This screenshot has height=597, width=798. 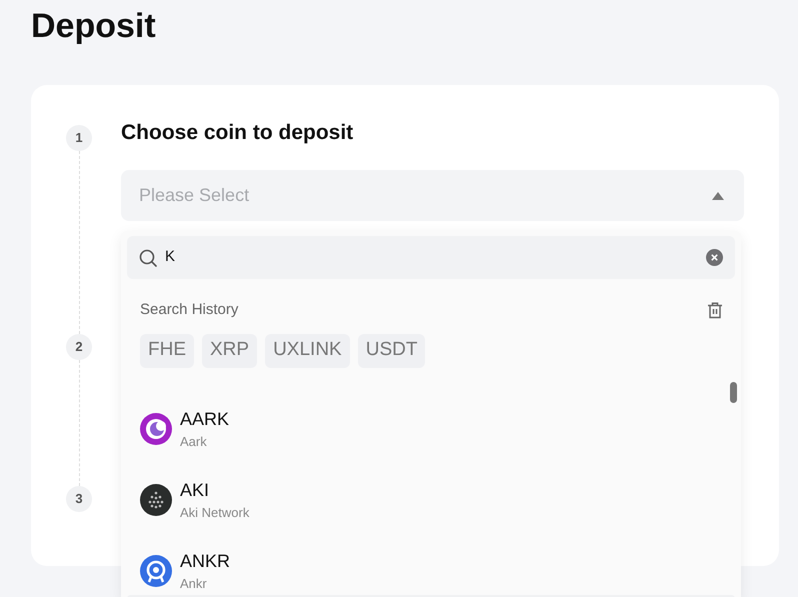 I want to click on eye-logo-icon, so click(x=156, y=571).